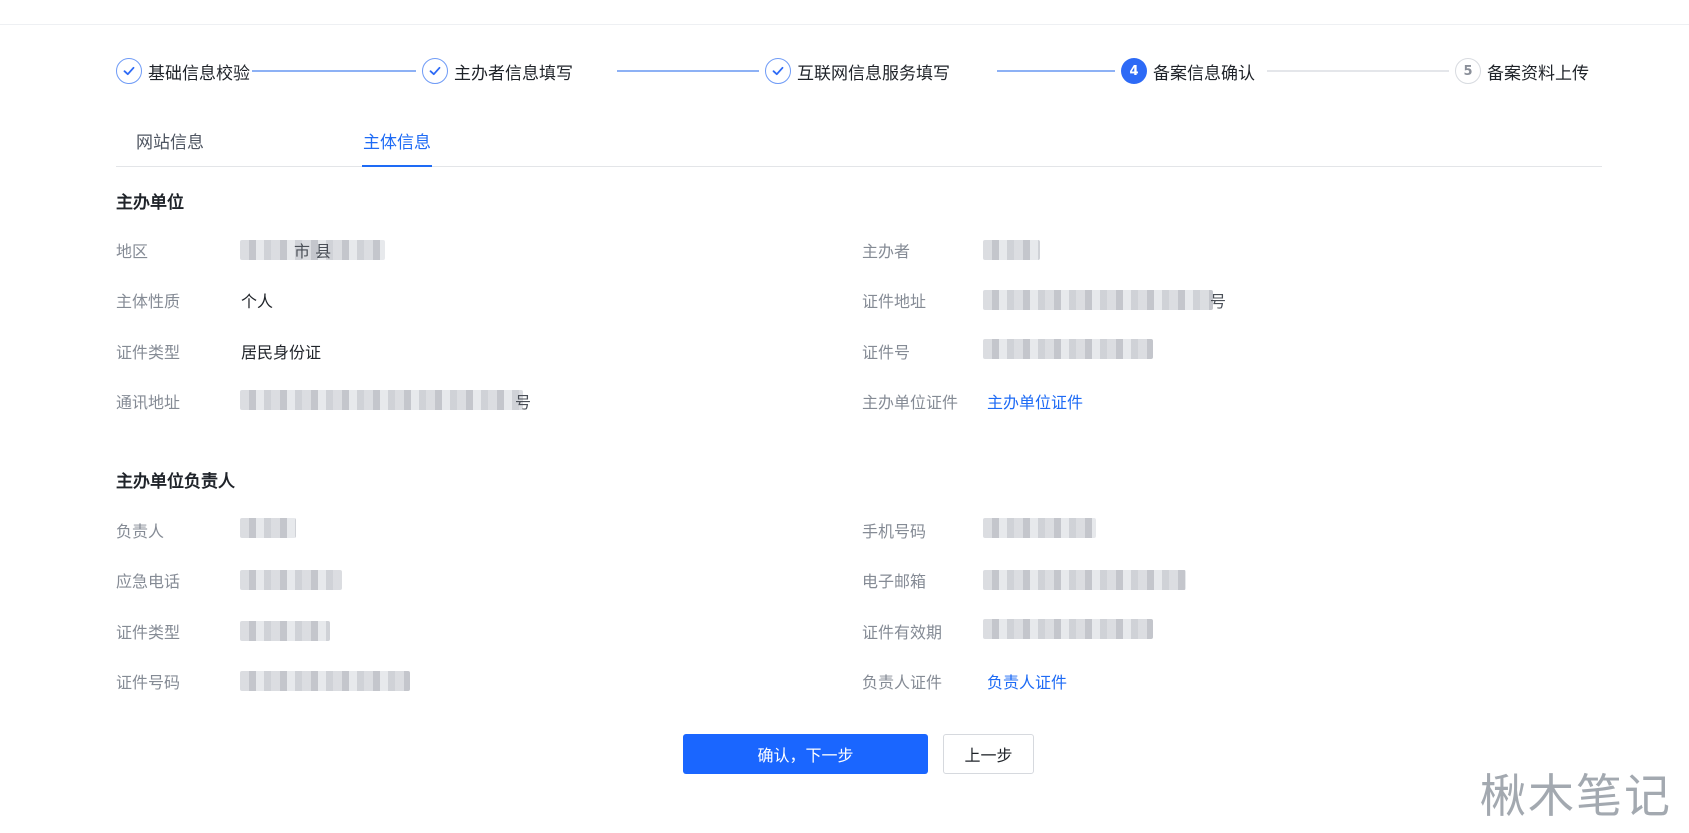 This screenshot has height=833, width=1689. Describe the element at coordinates (1098, 300) in the screenshot. I see `cert-address-redacted` at that location.